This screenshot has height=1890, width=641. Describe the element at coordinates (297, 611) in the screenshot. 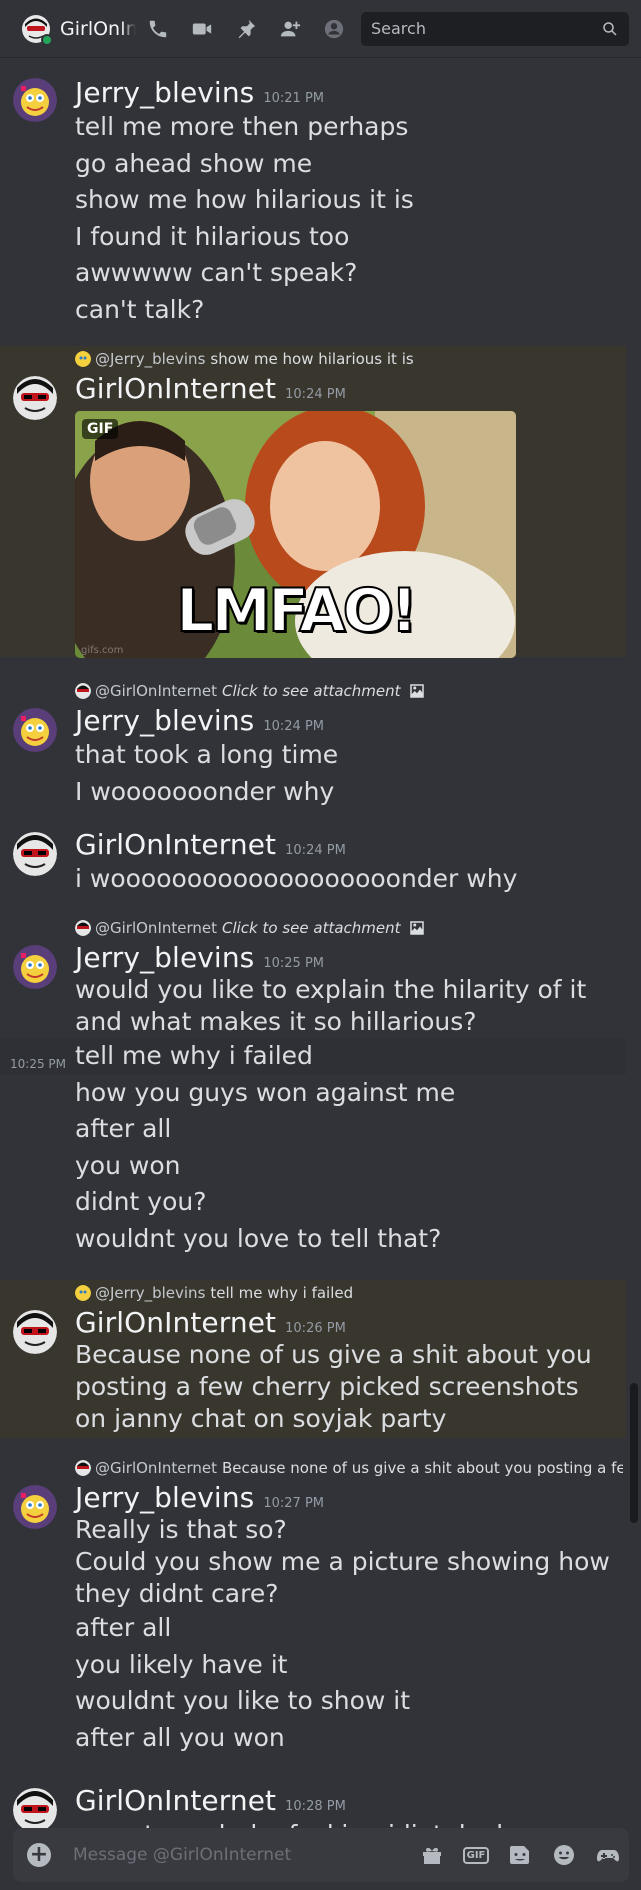

I see `gif-caption: LMFAO!` at that location.